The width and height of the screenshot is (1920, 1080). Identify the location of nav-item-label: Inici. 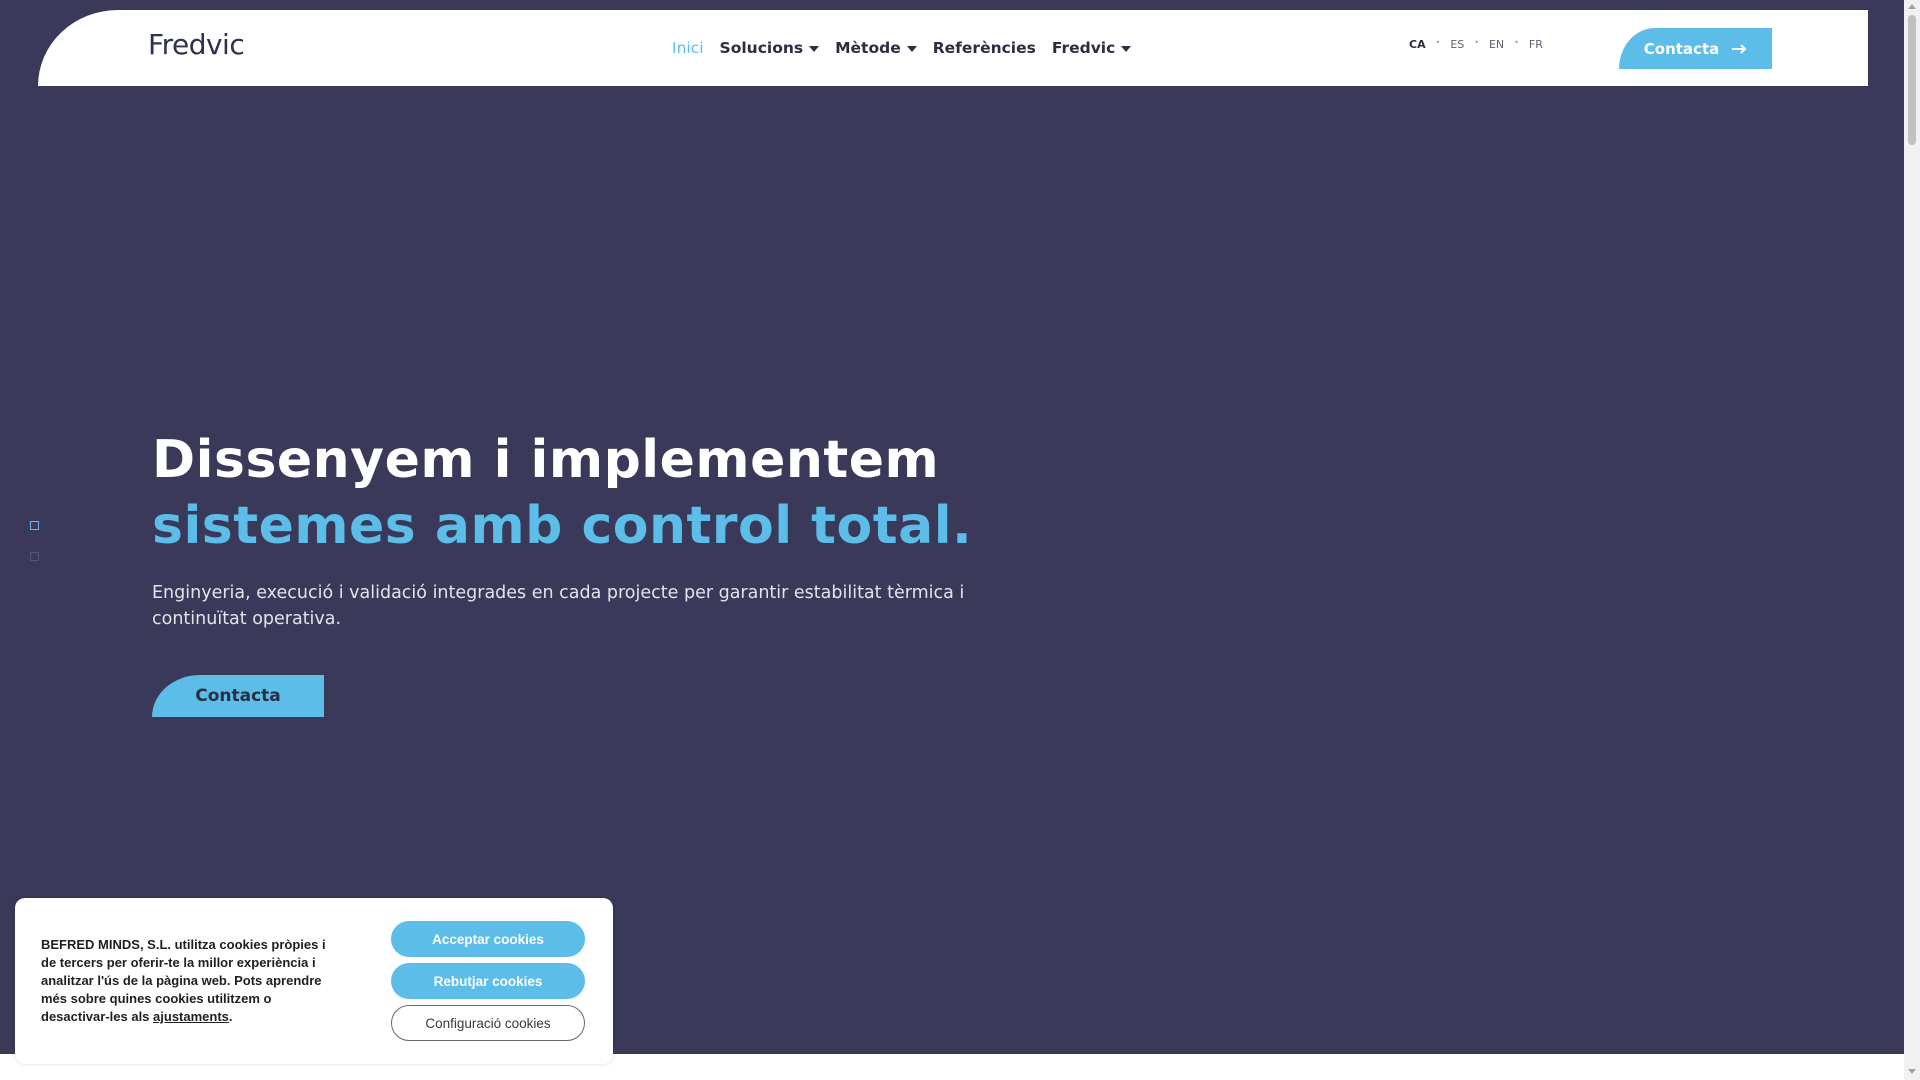
(688, 48).